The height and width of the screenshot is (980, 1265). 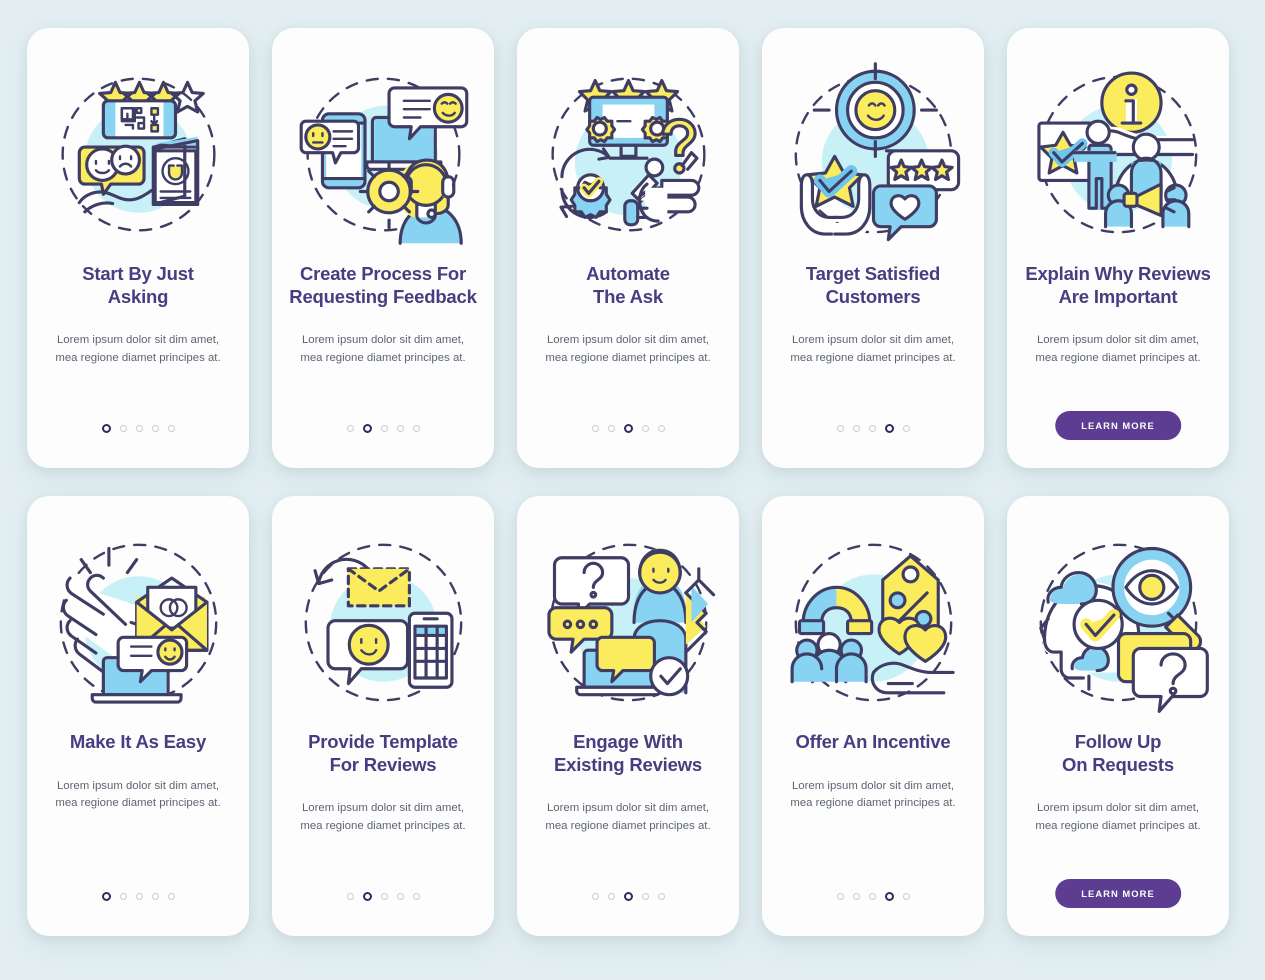 I want to click on card-title: Explain Why Reviews Are Important, so click(x=1117, y=285).